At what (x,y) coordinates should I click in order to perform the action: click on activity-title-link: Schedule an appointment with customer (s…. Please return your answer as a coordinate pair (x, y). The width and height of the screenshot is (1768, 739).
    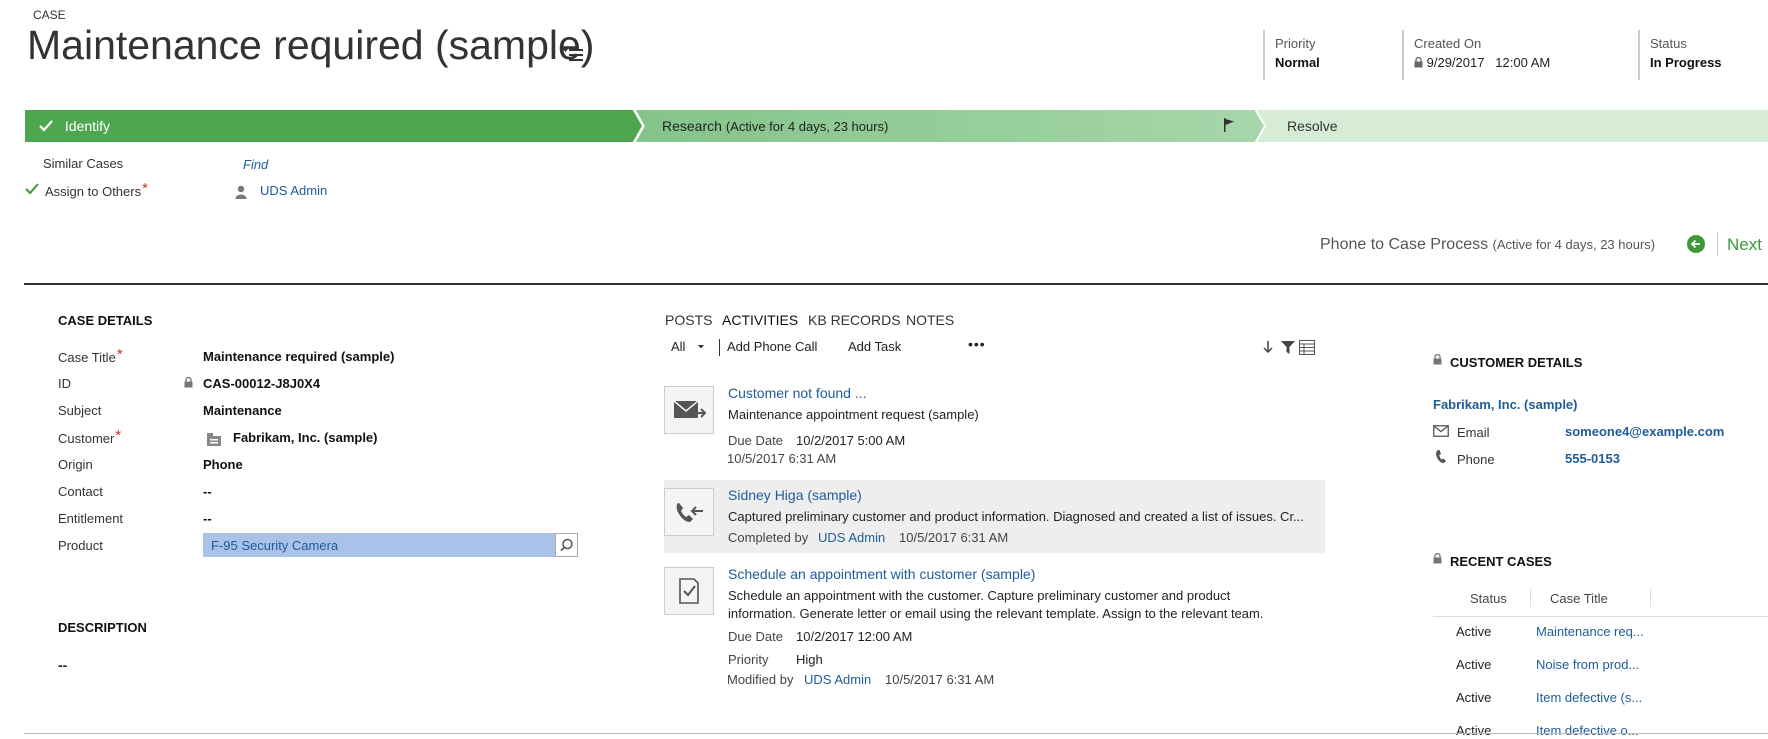
    Looking at the image, I should click on (881, 574).